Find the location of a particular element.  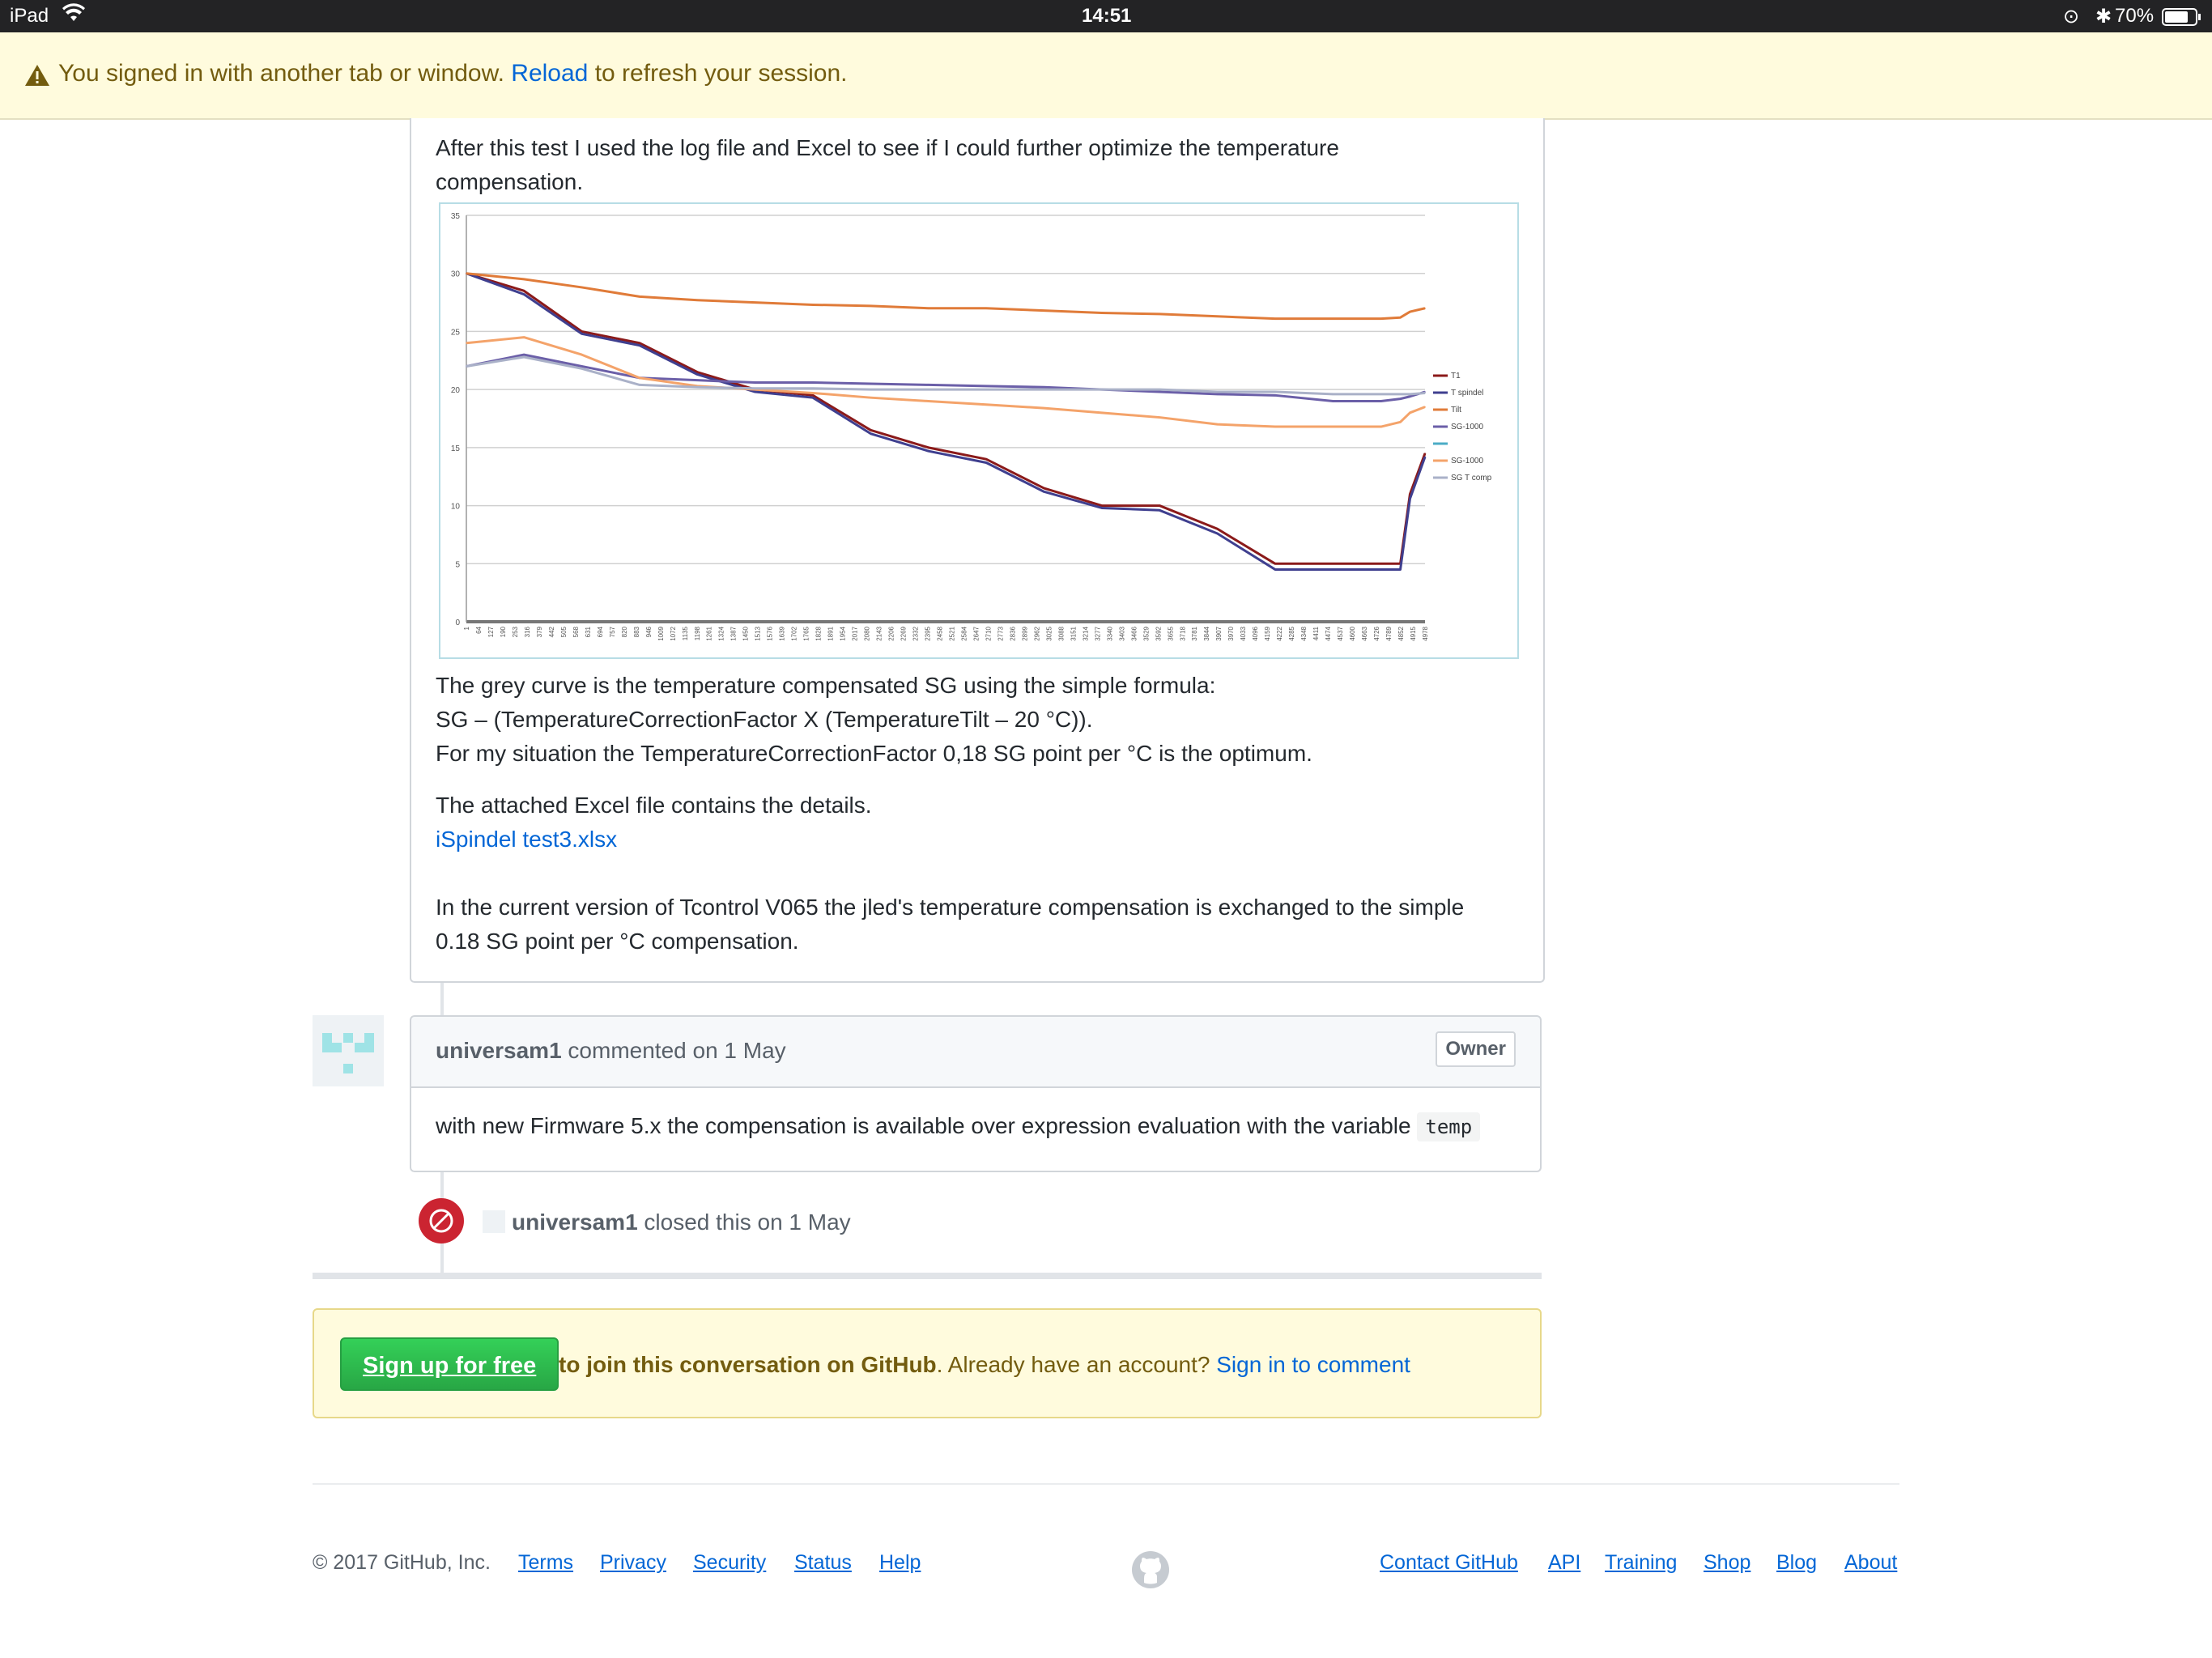

footer-link-about: About is located at coordinates (1871, 1563).